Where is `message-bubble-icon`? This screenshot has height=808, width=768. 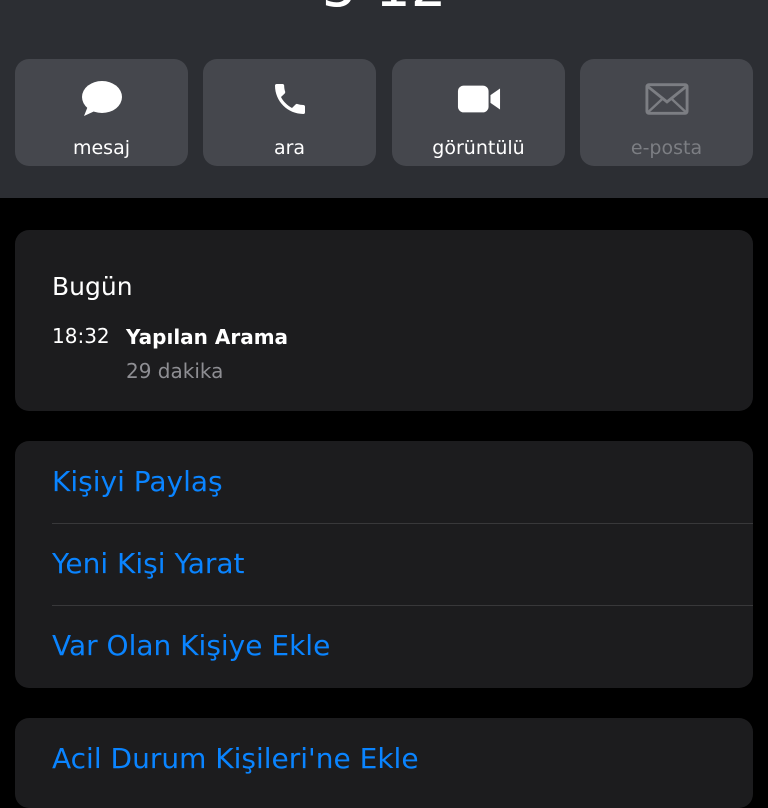
message-bubble-icon is located at coordinates (102, 99).